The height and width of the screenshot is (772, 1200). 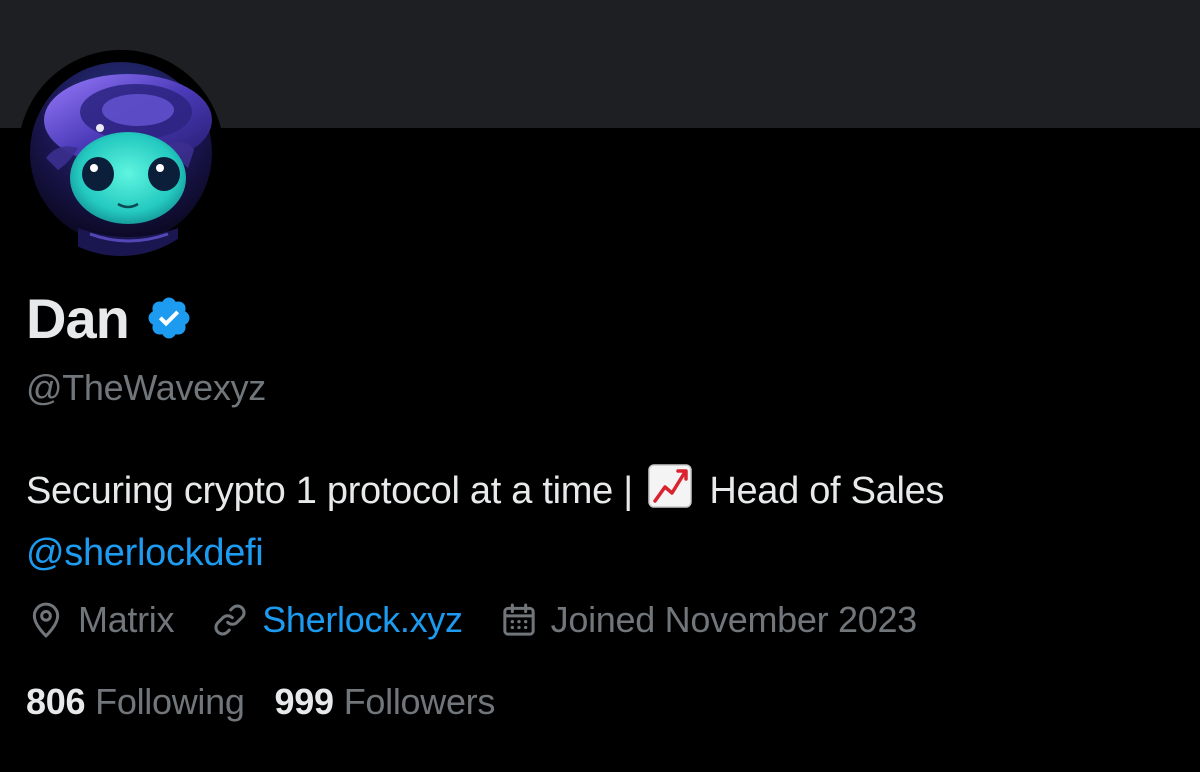 What do you see at coordinates (230, 620) in the screenshot?
I see `link-icon` at bounding box center [230, 620].